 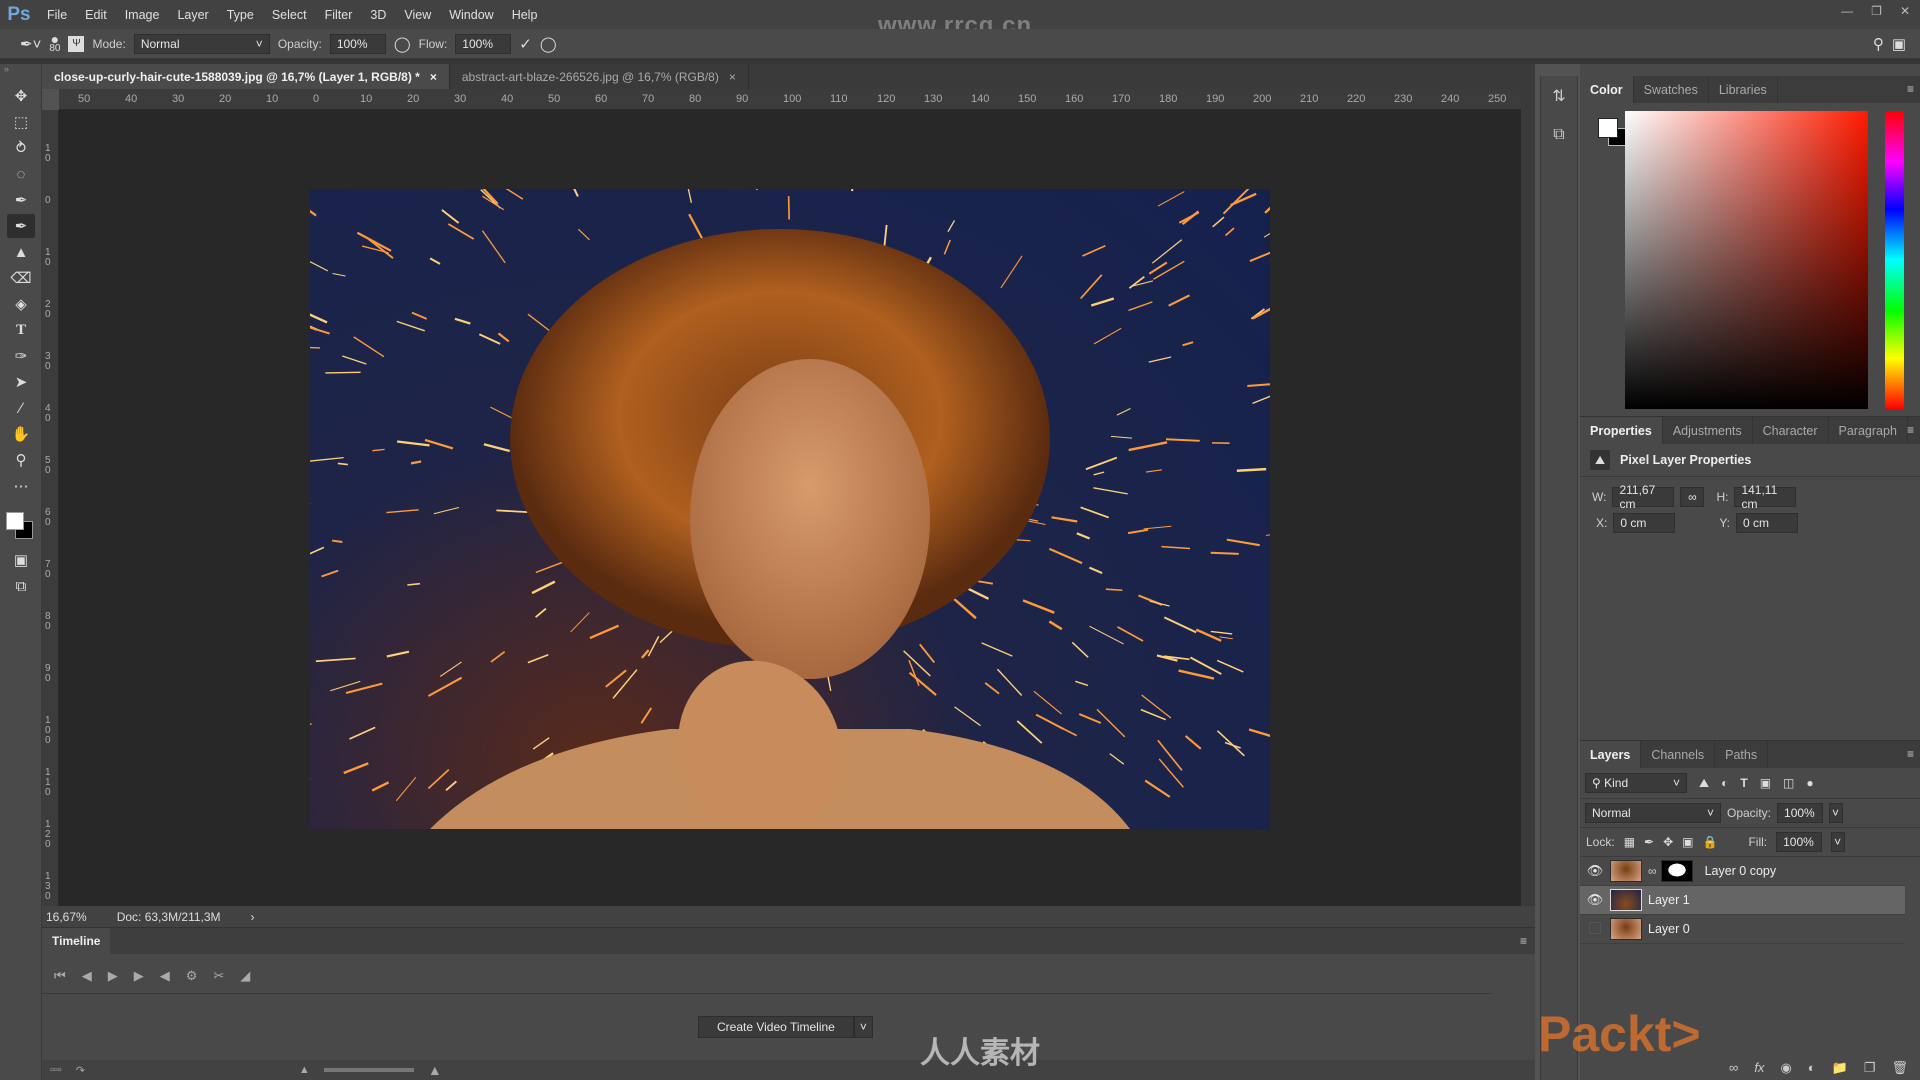 I want to click on airbrush-icon: ✓, so click(x=525, y=44).